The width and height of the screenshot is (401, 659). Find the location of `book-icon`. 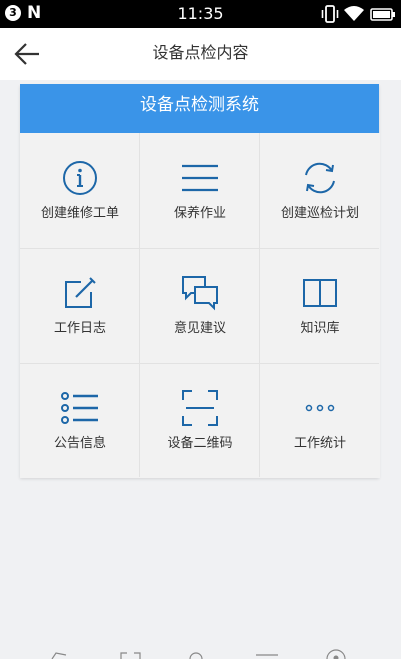

book-icon is located at coordinates (320, 293).